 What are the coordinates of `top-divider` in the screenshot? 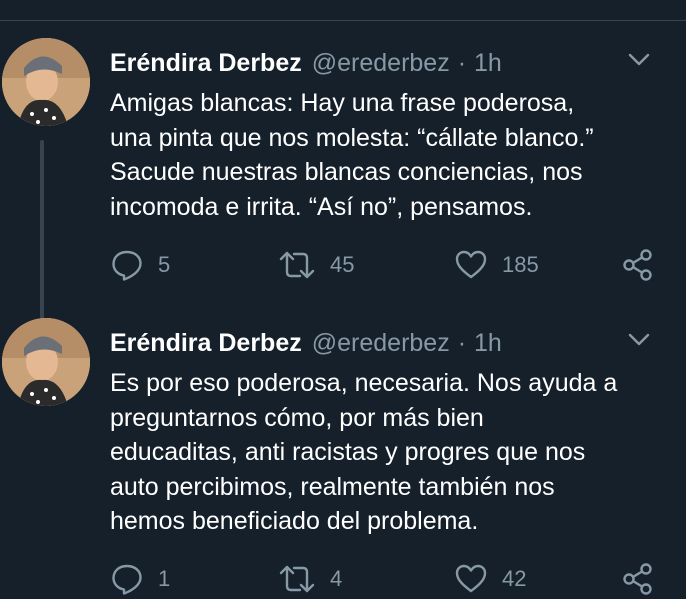 It's located at (343, 20).